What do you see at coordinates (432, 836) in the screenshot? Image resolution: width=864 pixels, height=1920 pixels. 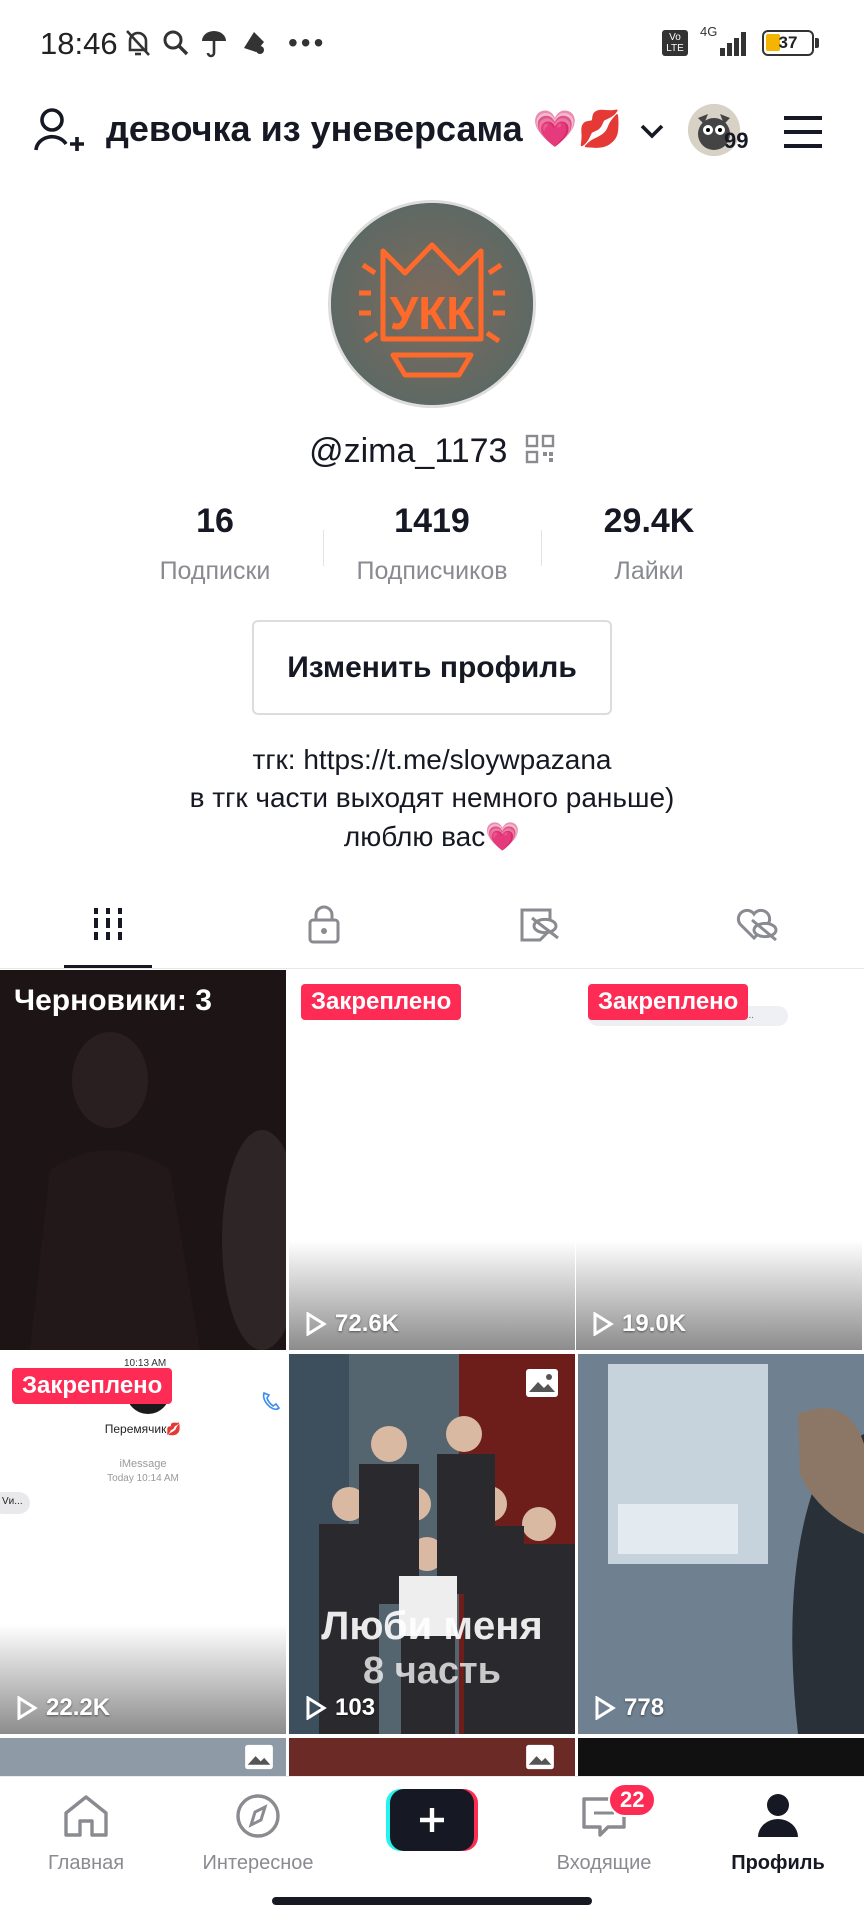 I see `bio-line: люблю вас💗` at bounding box center [432, 836].